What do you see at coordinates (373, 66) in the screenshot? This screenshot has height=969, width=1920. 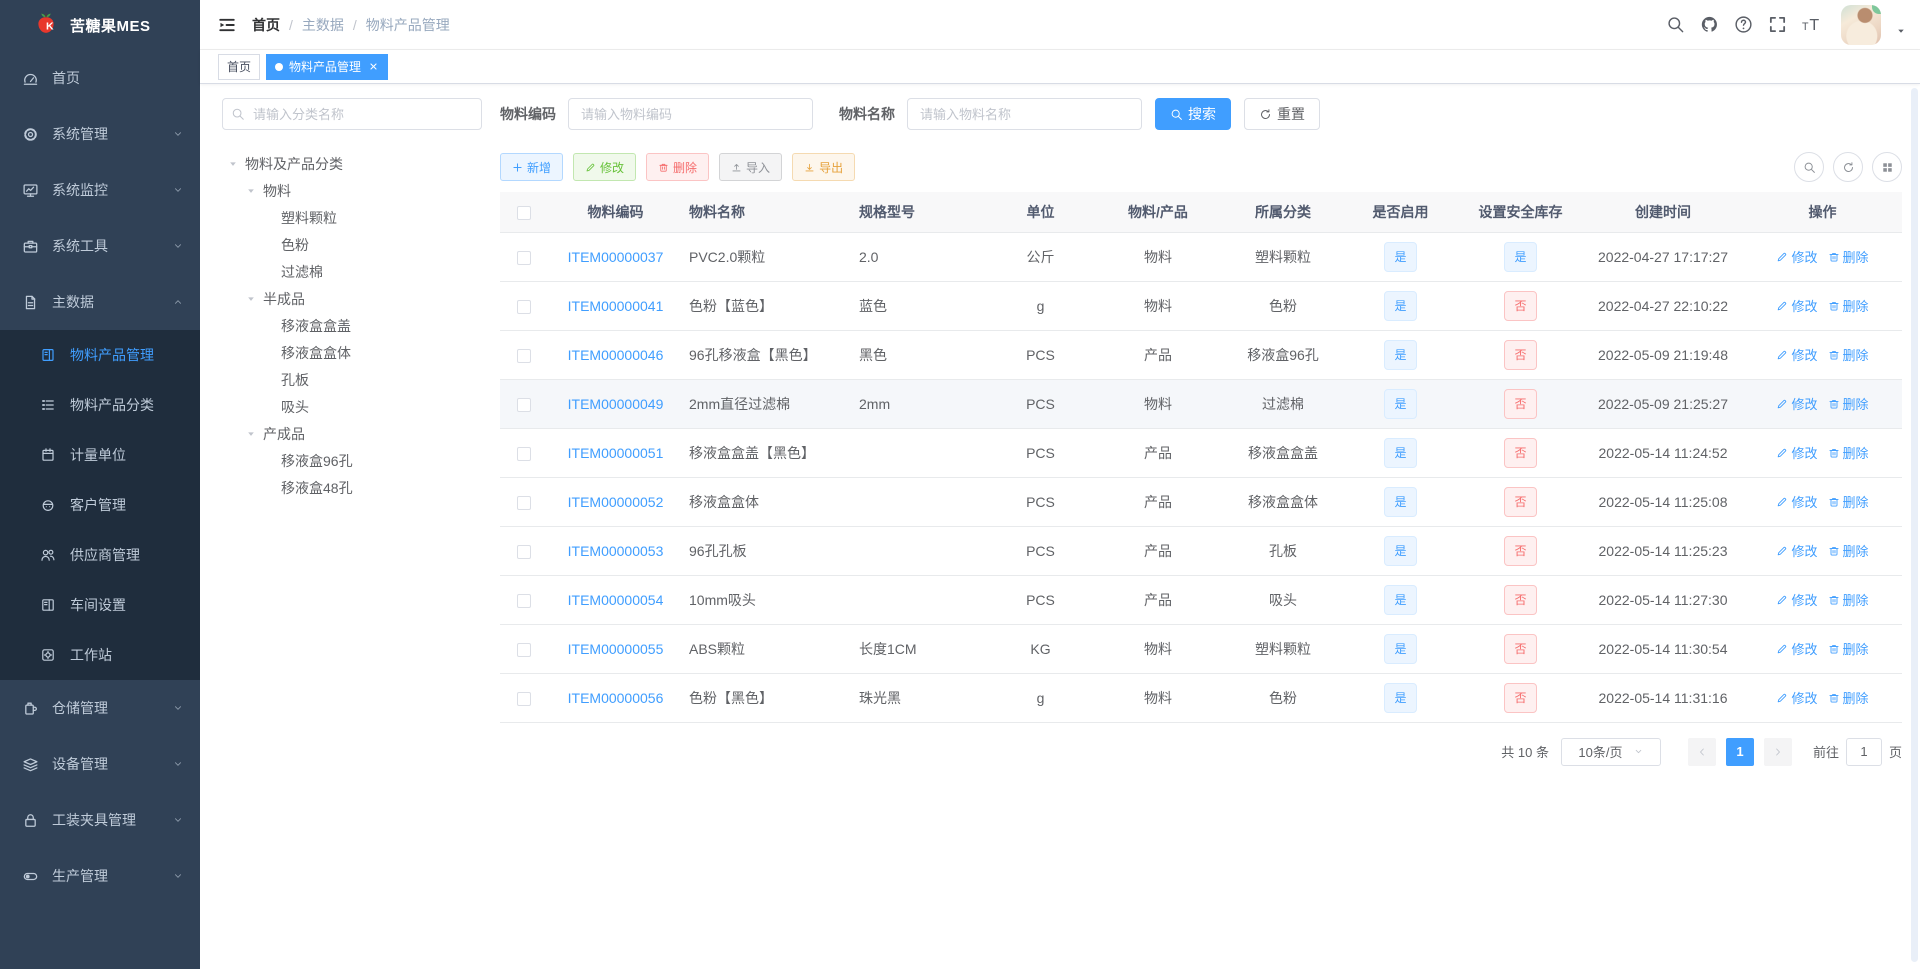 I see `tab-close-icon` at bounding box center [373, 66].